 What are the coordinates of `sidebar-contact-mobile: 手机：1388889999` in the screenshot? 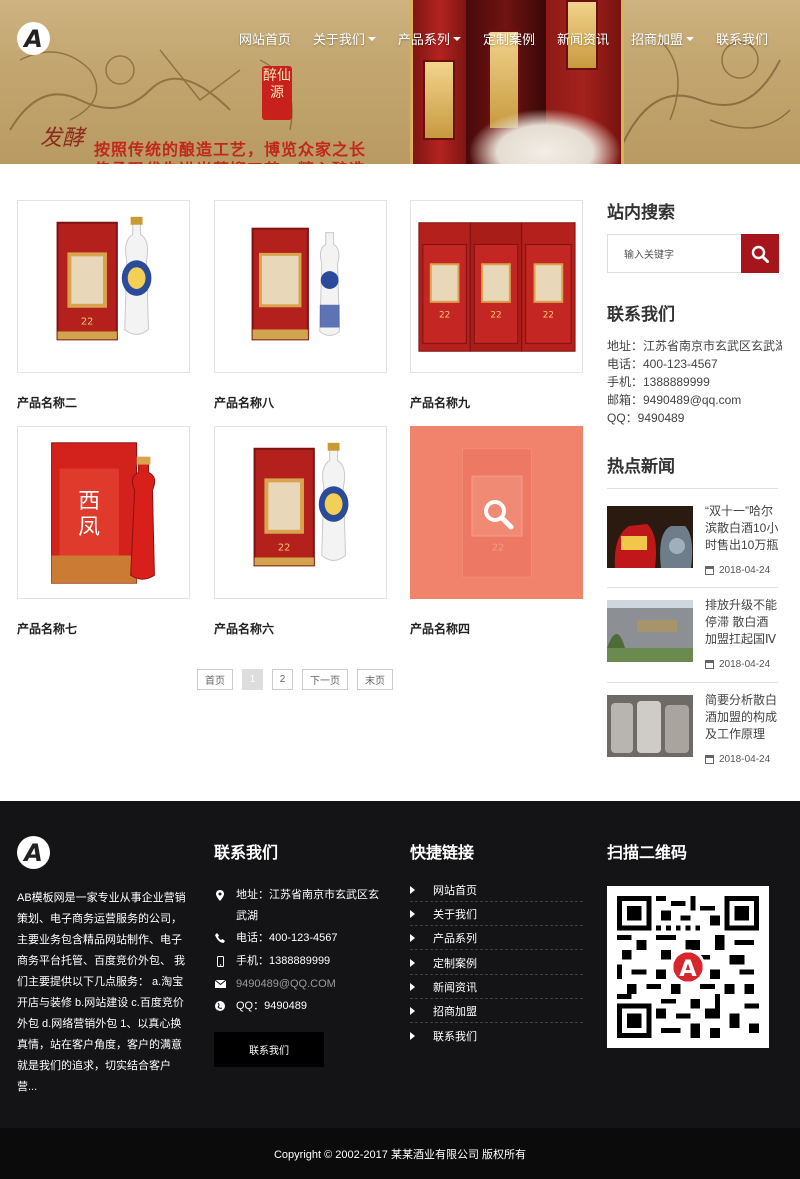 It's located at (658, 382).